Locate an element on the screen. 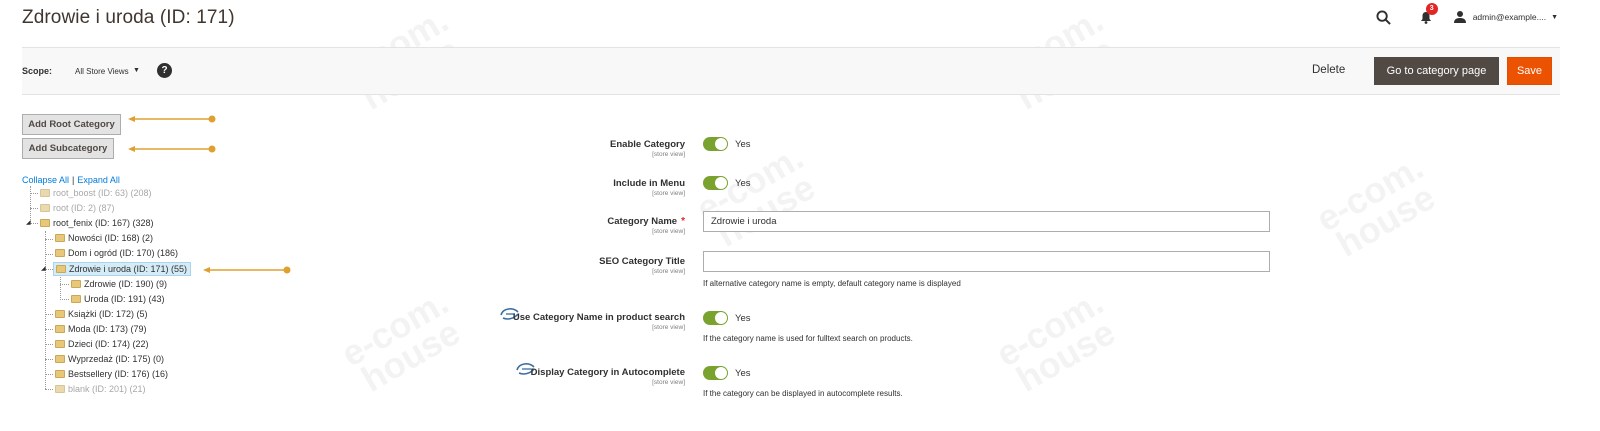  save-button: Save is located at coordinates (1529, 71).